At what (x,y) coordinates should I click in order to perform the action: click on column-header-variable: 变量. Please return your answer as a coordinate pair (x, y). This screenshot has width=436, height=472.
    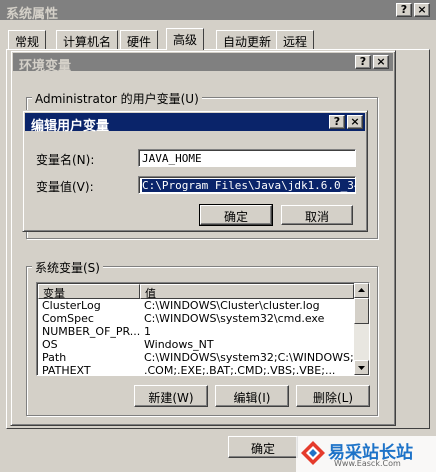
    Looking at the image, I should click on (89, 292).